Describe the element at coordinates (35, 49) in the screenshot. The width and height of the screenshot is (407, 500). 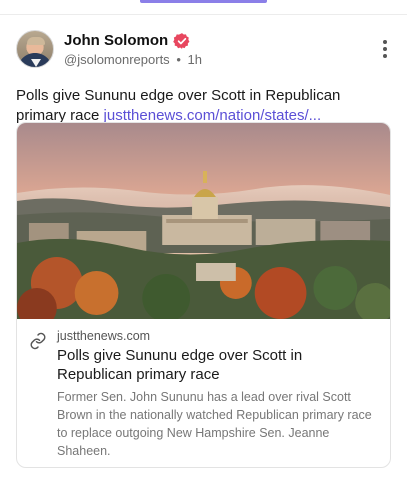
I see `avatar` at that location.